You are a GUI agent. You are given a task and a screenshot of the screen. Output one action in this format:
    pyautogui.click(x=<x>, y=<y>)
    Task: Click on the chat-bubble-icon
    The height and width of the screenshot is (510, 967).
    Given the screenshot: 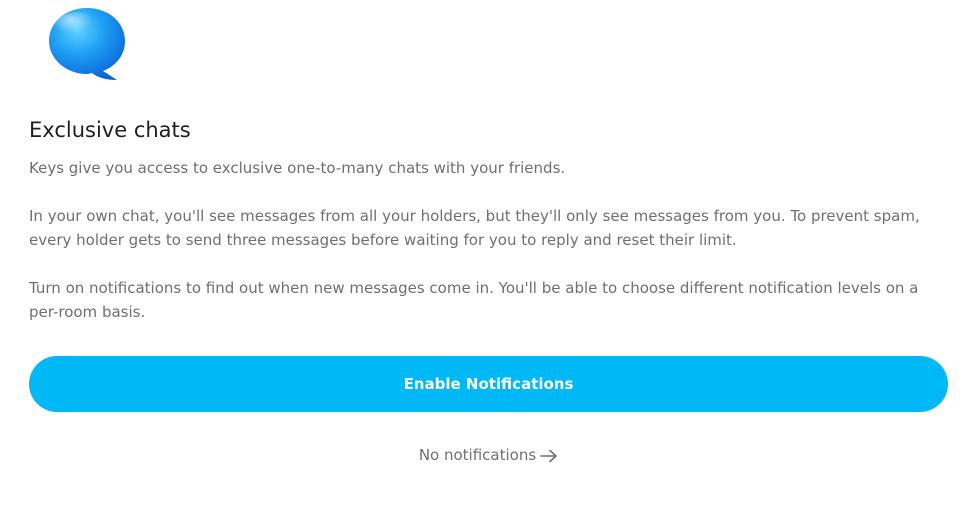 What is the action you would take?
    pyautogui.click(x=87, y=44)
    